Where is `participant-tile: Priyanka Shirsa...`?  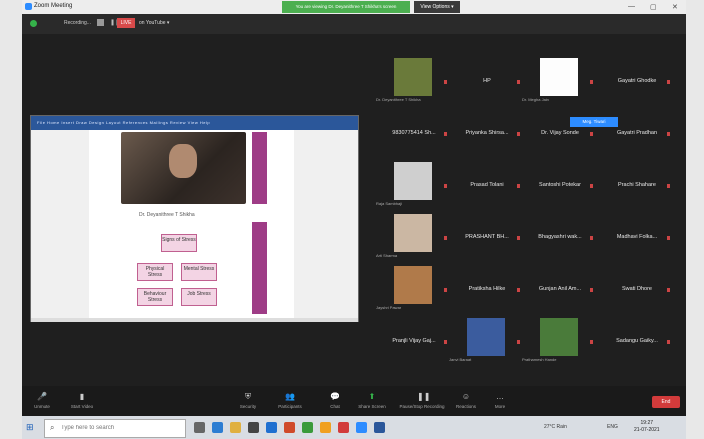 participant-tile: Priyanka Shirsa... is located at coordinates (487, 134).